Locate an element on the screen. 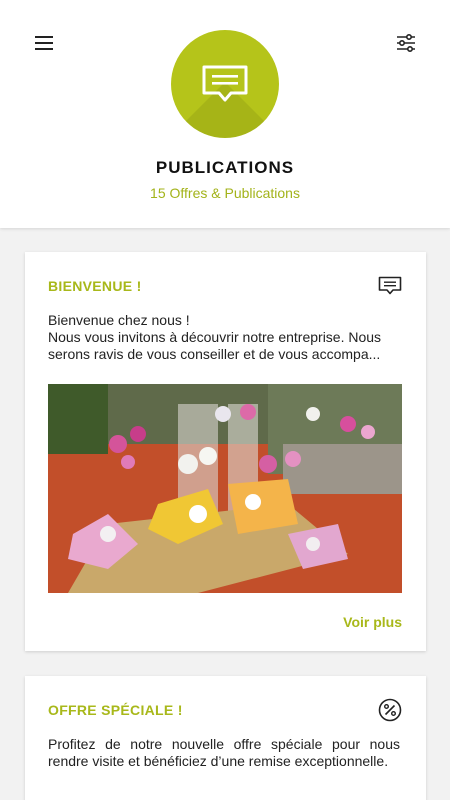  publications-hero-badge is located at coordinates (225, 84).